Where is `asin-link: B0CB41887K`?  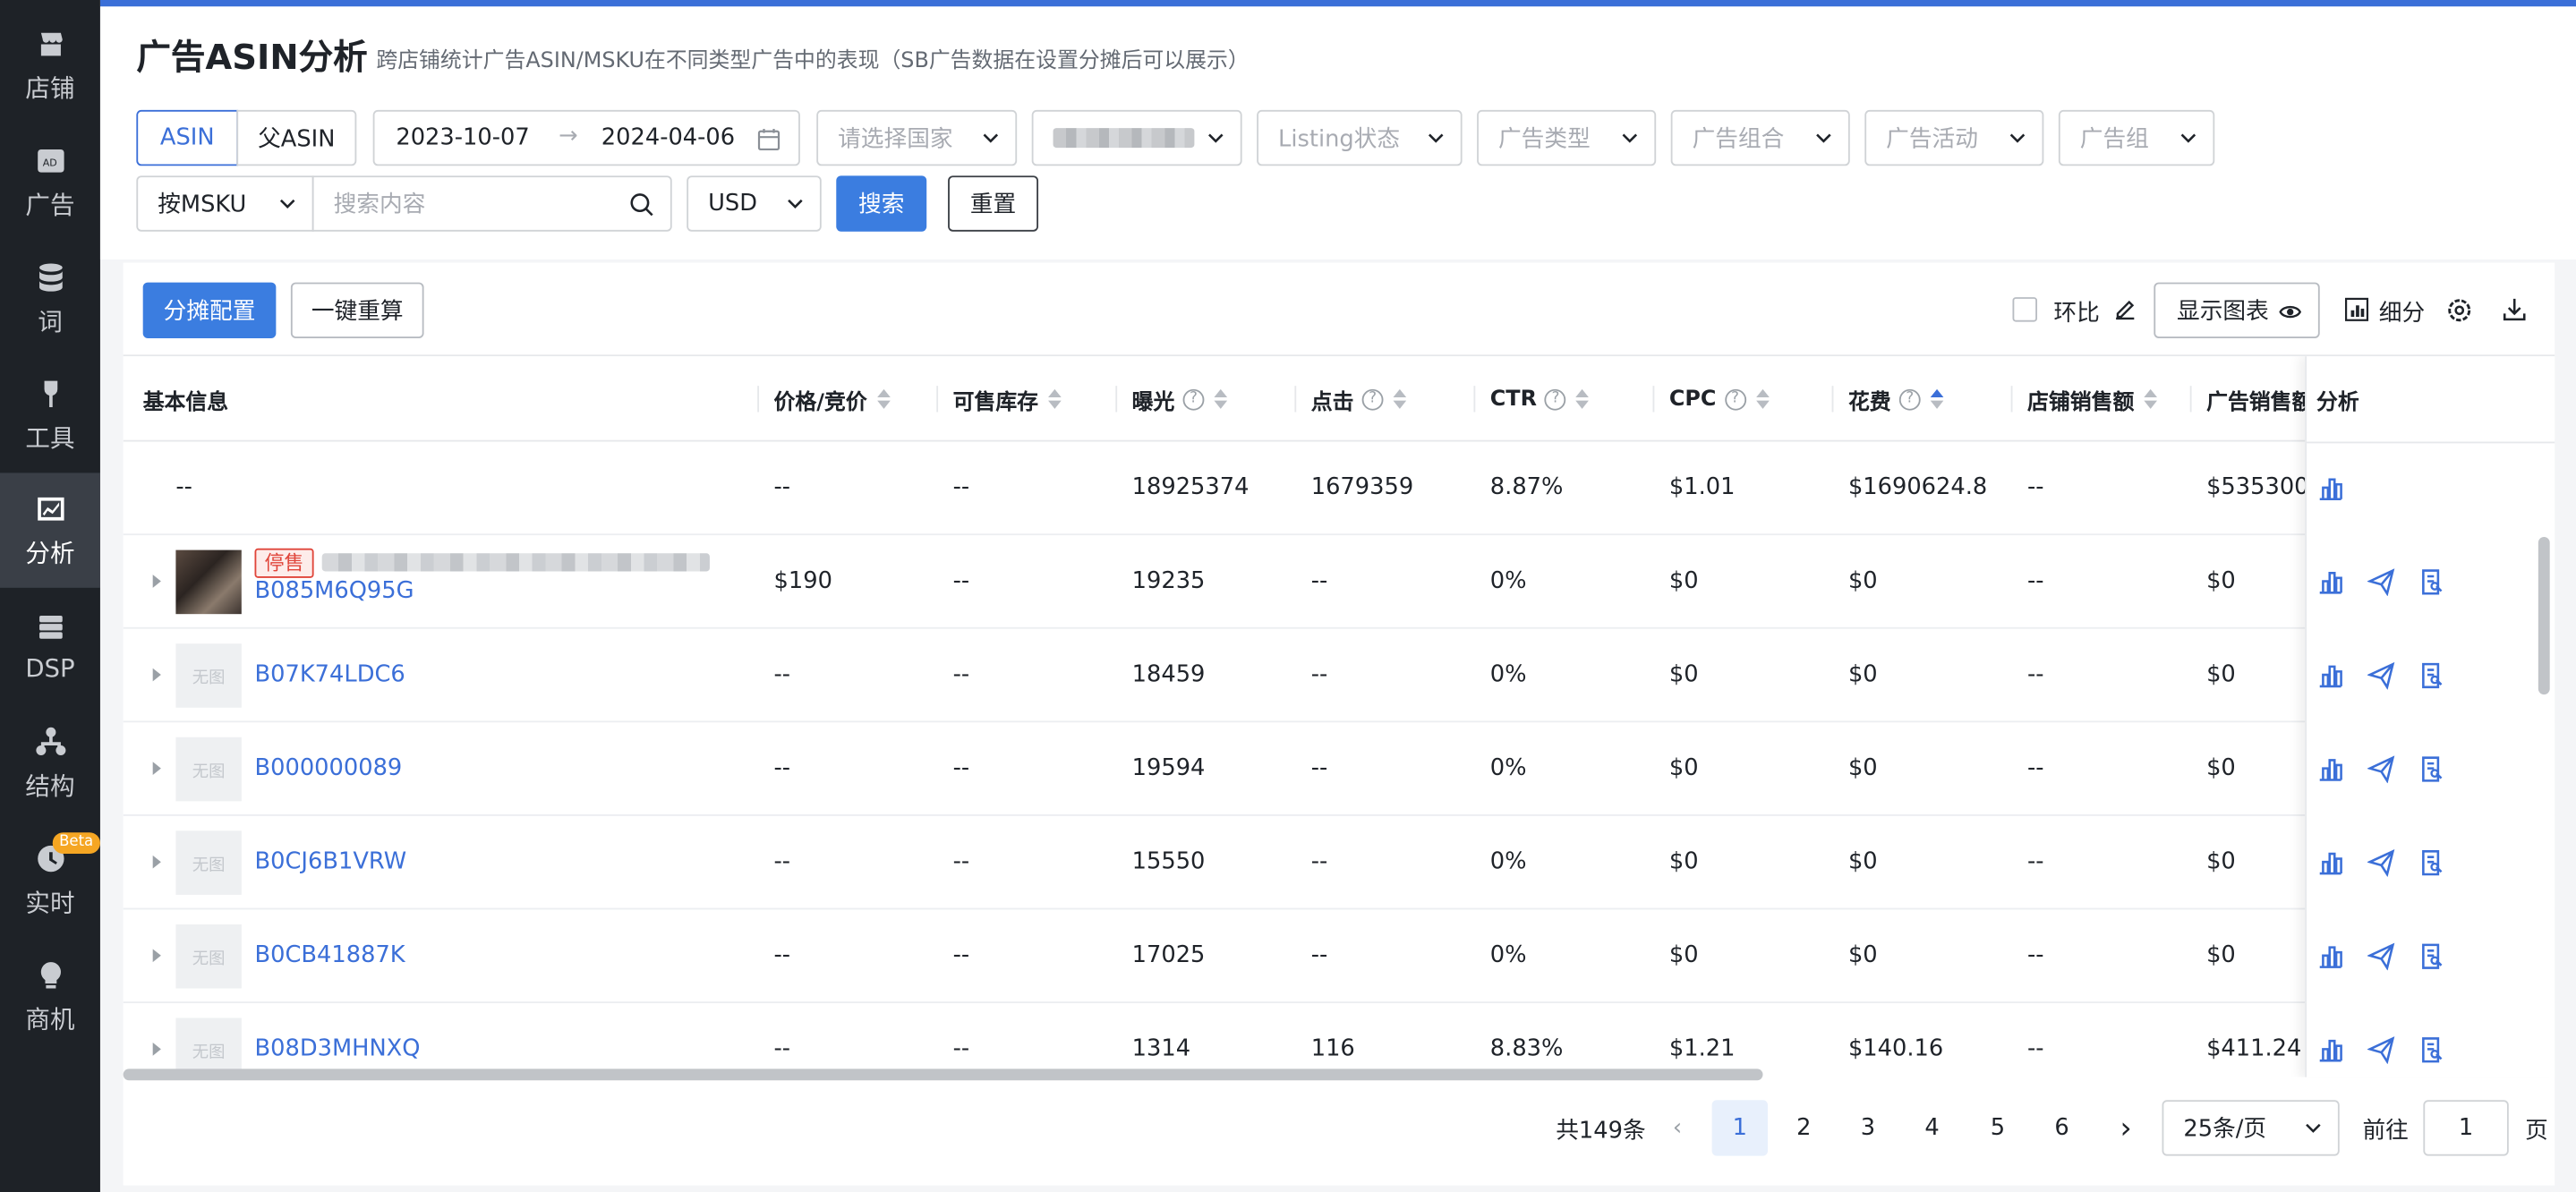
asin-link: B0CB41887K is located at coordinates (330, 955).